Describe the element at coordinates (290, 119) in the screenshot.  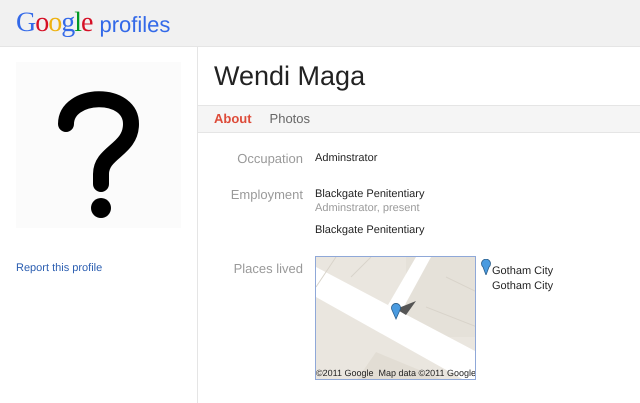
I see `profile-tab: Photos` at that location.